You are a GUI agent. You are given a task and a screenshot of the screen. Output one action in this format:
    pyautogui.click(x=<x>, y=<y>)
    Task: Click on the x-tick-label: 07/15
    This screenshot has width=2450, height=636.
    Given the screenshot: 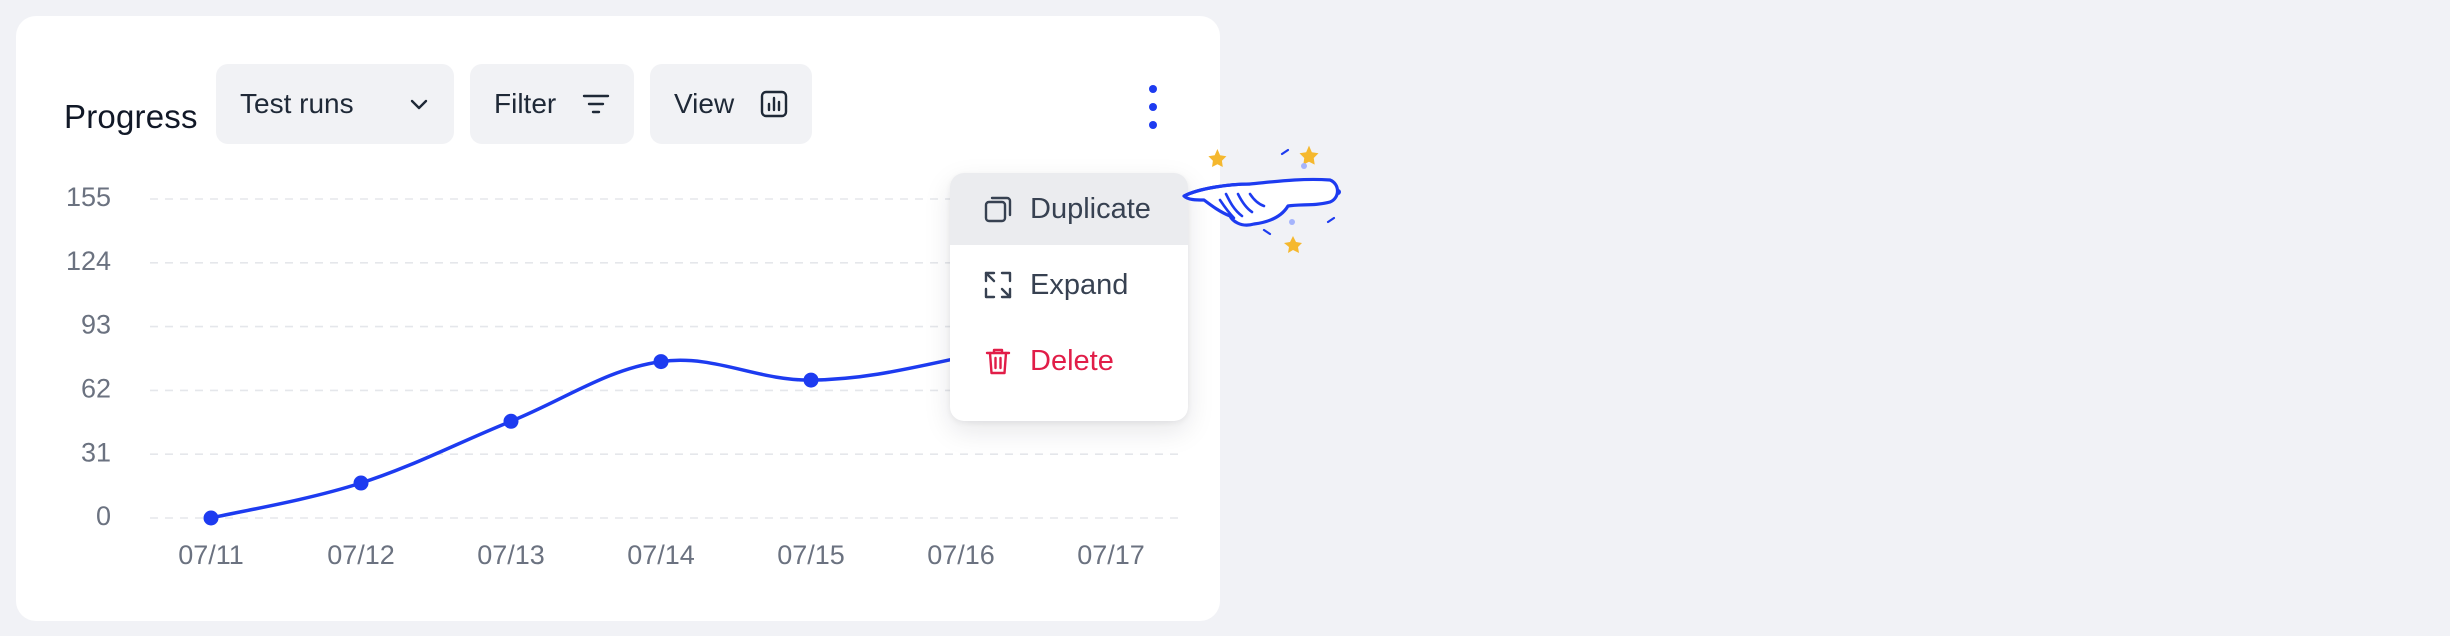 What is the action you would take?
    pyautogui.click(x=811, y=555)
    